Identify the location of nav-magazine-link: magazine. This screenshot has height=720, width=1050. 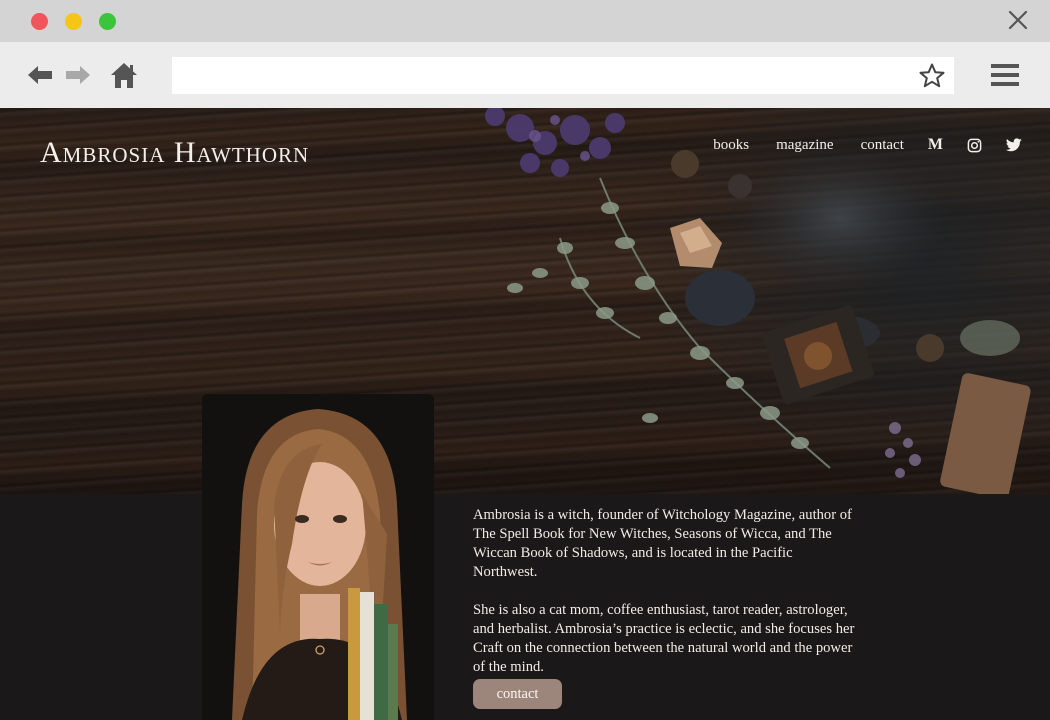
(804, 145).